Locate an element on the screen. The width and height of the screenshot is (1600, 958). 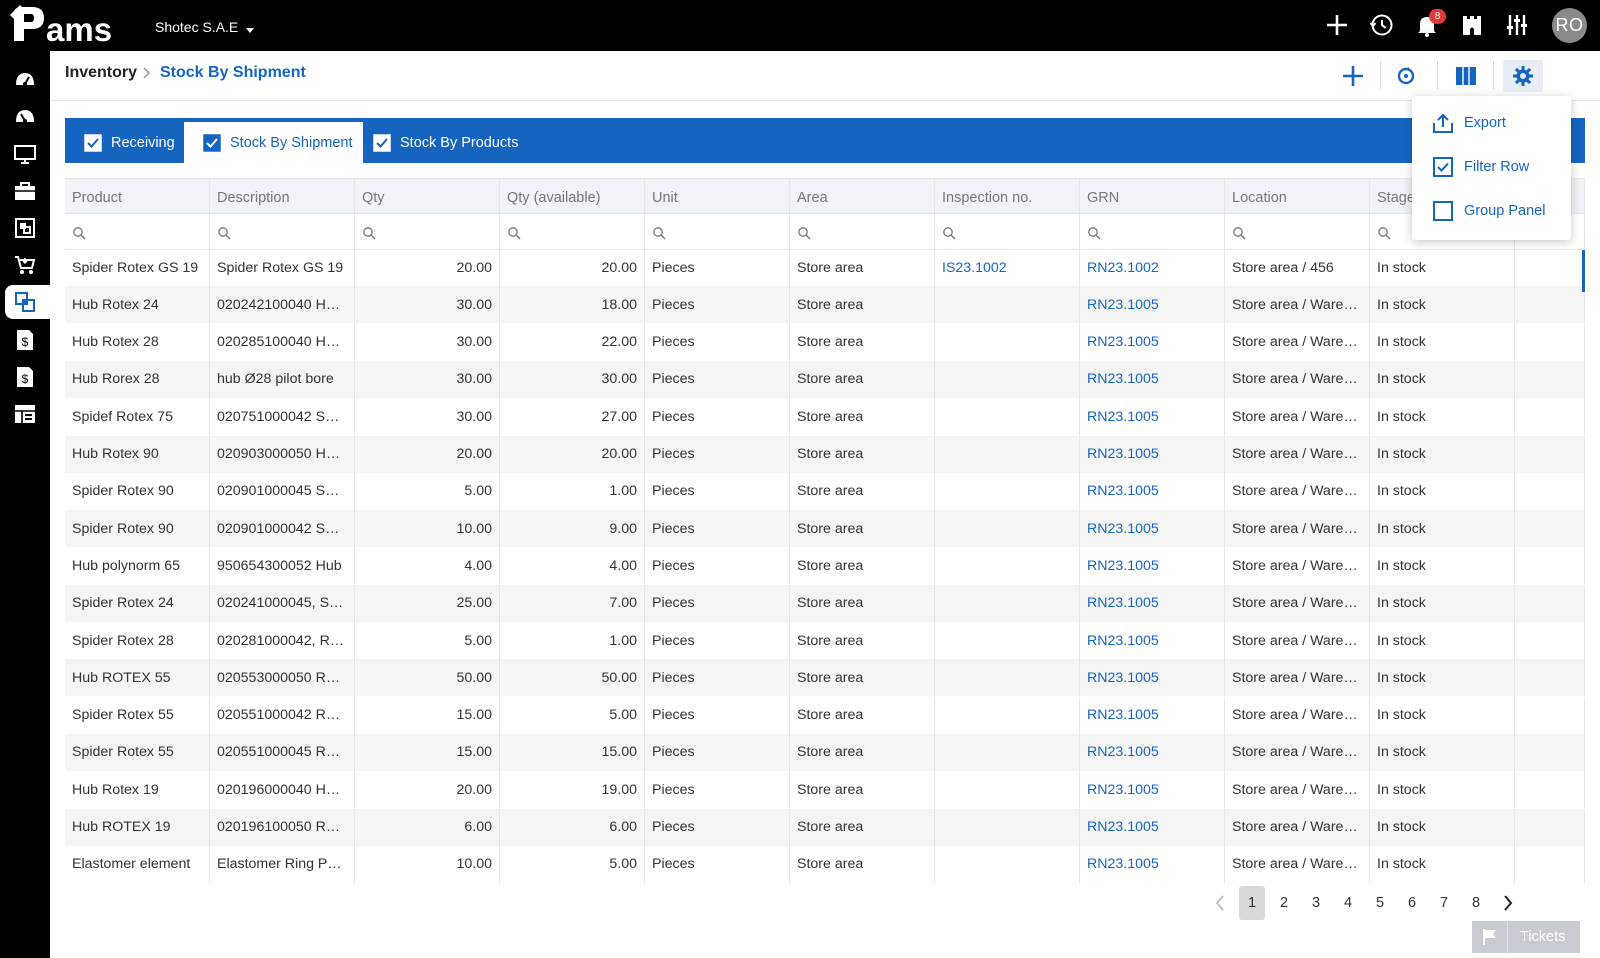
column-header-product: Product is located at coordinates (137, 197).